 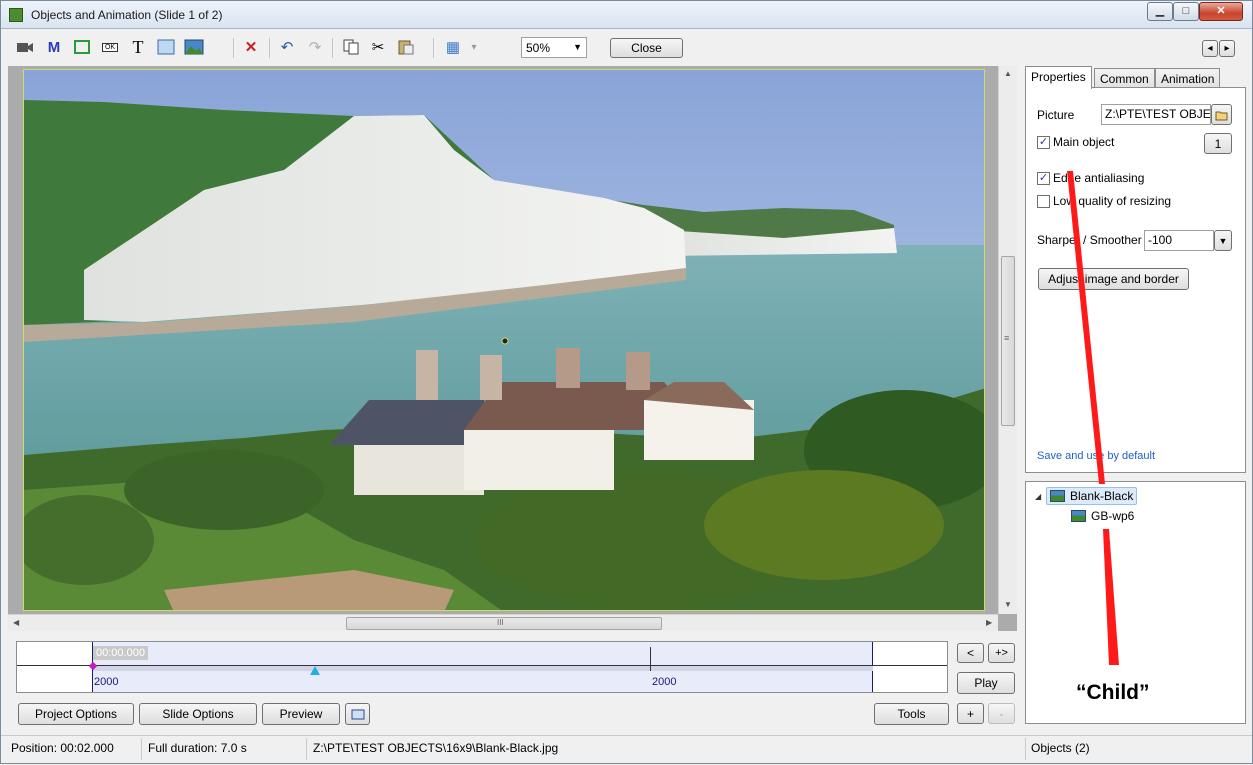 What do you see at coordinates (1058, 77) in the screenshot?
I see `tab-properties: Properties` at bounding box center [1058, 77].